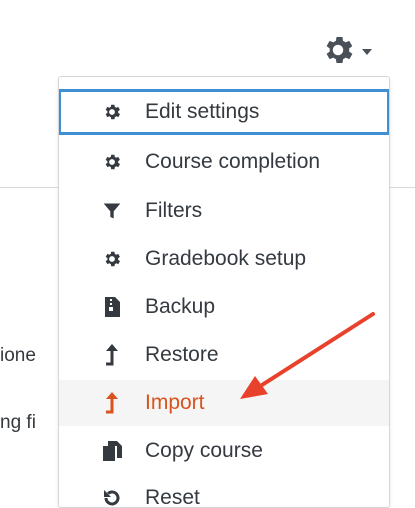 The height and width of the screenshot is (508, 415). What do you see at coordinates (356, 50) in the screenshot?
I see `settings-menu-toggle` at bounding box center [356, 50].